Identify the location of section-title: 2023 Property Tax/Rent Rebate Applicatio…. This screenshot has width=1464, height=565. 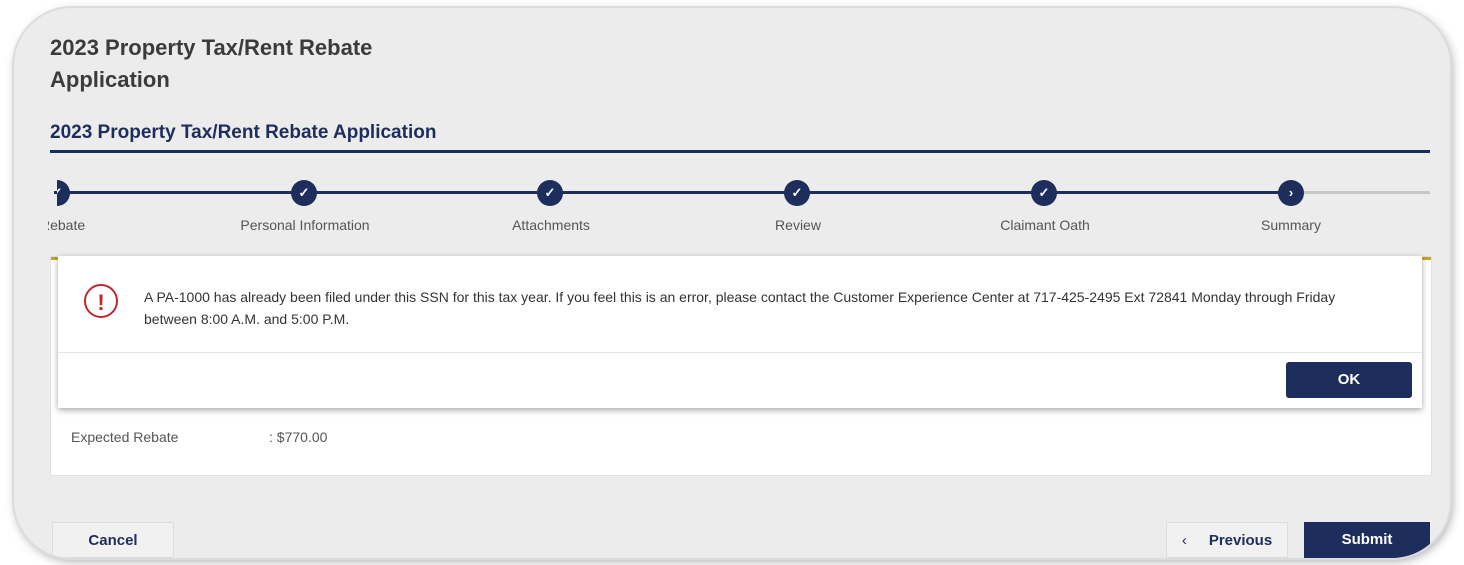
(243, 132).